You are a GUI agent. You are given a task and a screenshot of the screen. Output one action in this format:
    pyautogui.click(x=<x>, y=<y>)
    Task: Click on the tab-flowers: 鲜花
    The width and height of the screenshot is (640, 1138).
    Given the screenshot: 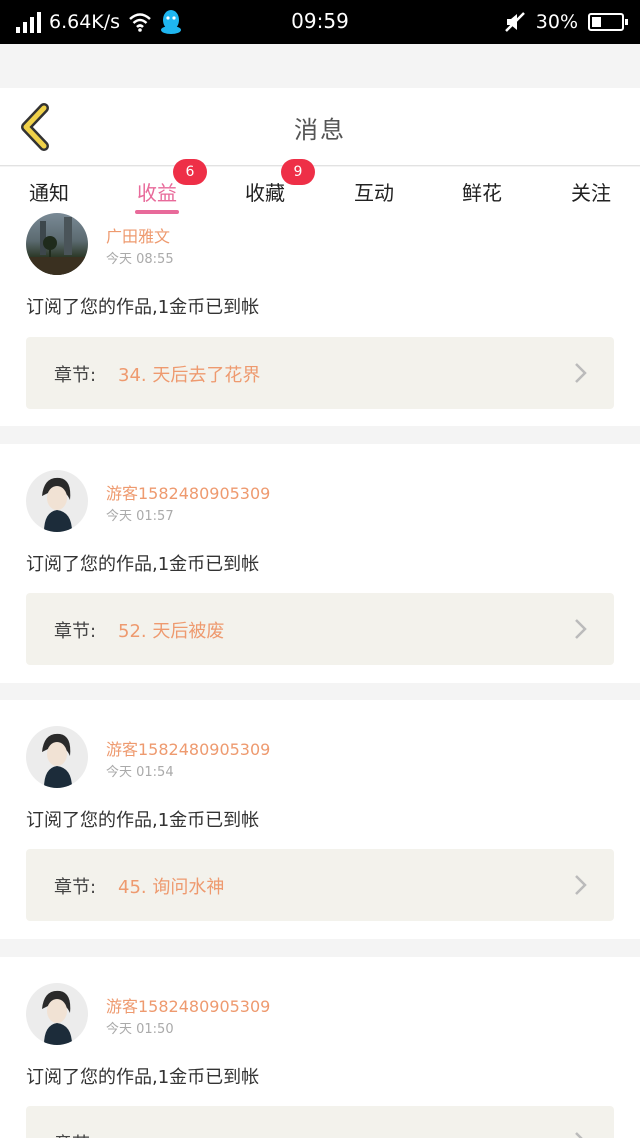 What is the action you would take?
    pyautogui.click(x=482, y=192)
    